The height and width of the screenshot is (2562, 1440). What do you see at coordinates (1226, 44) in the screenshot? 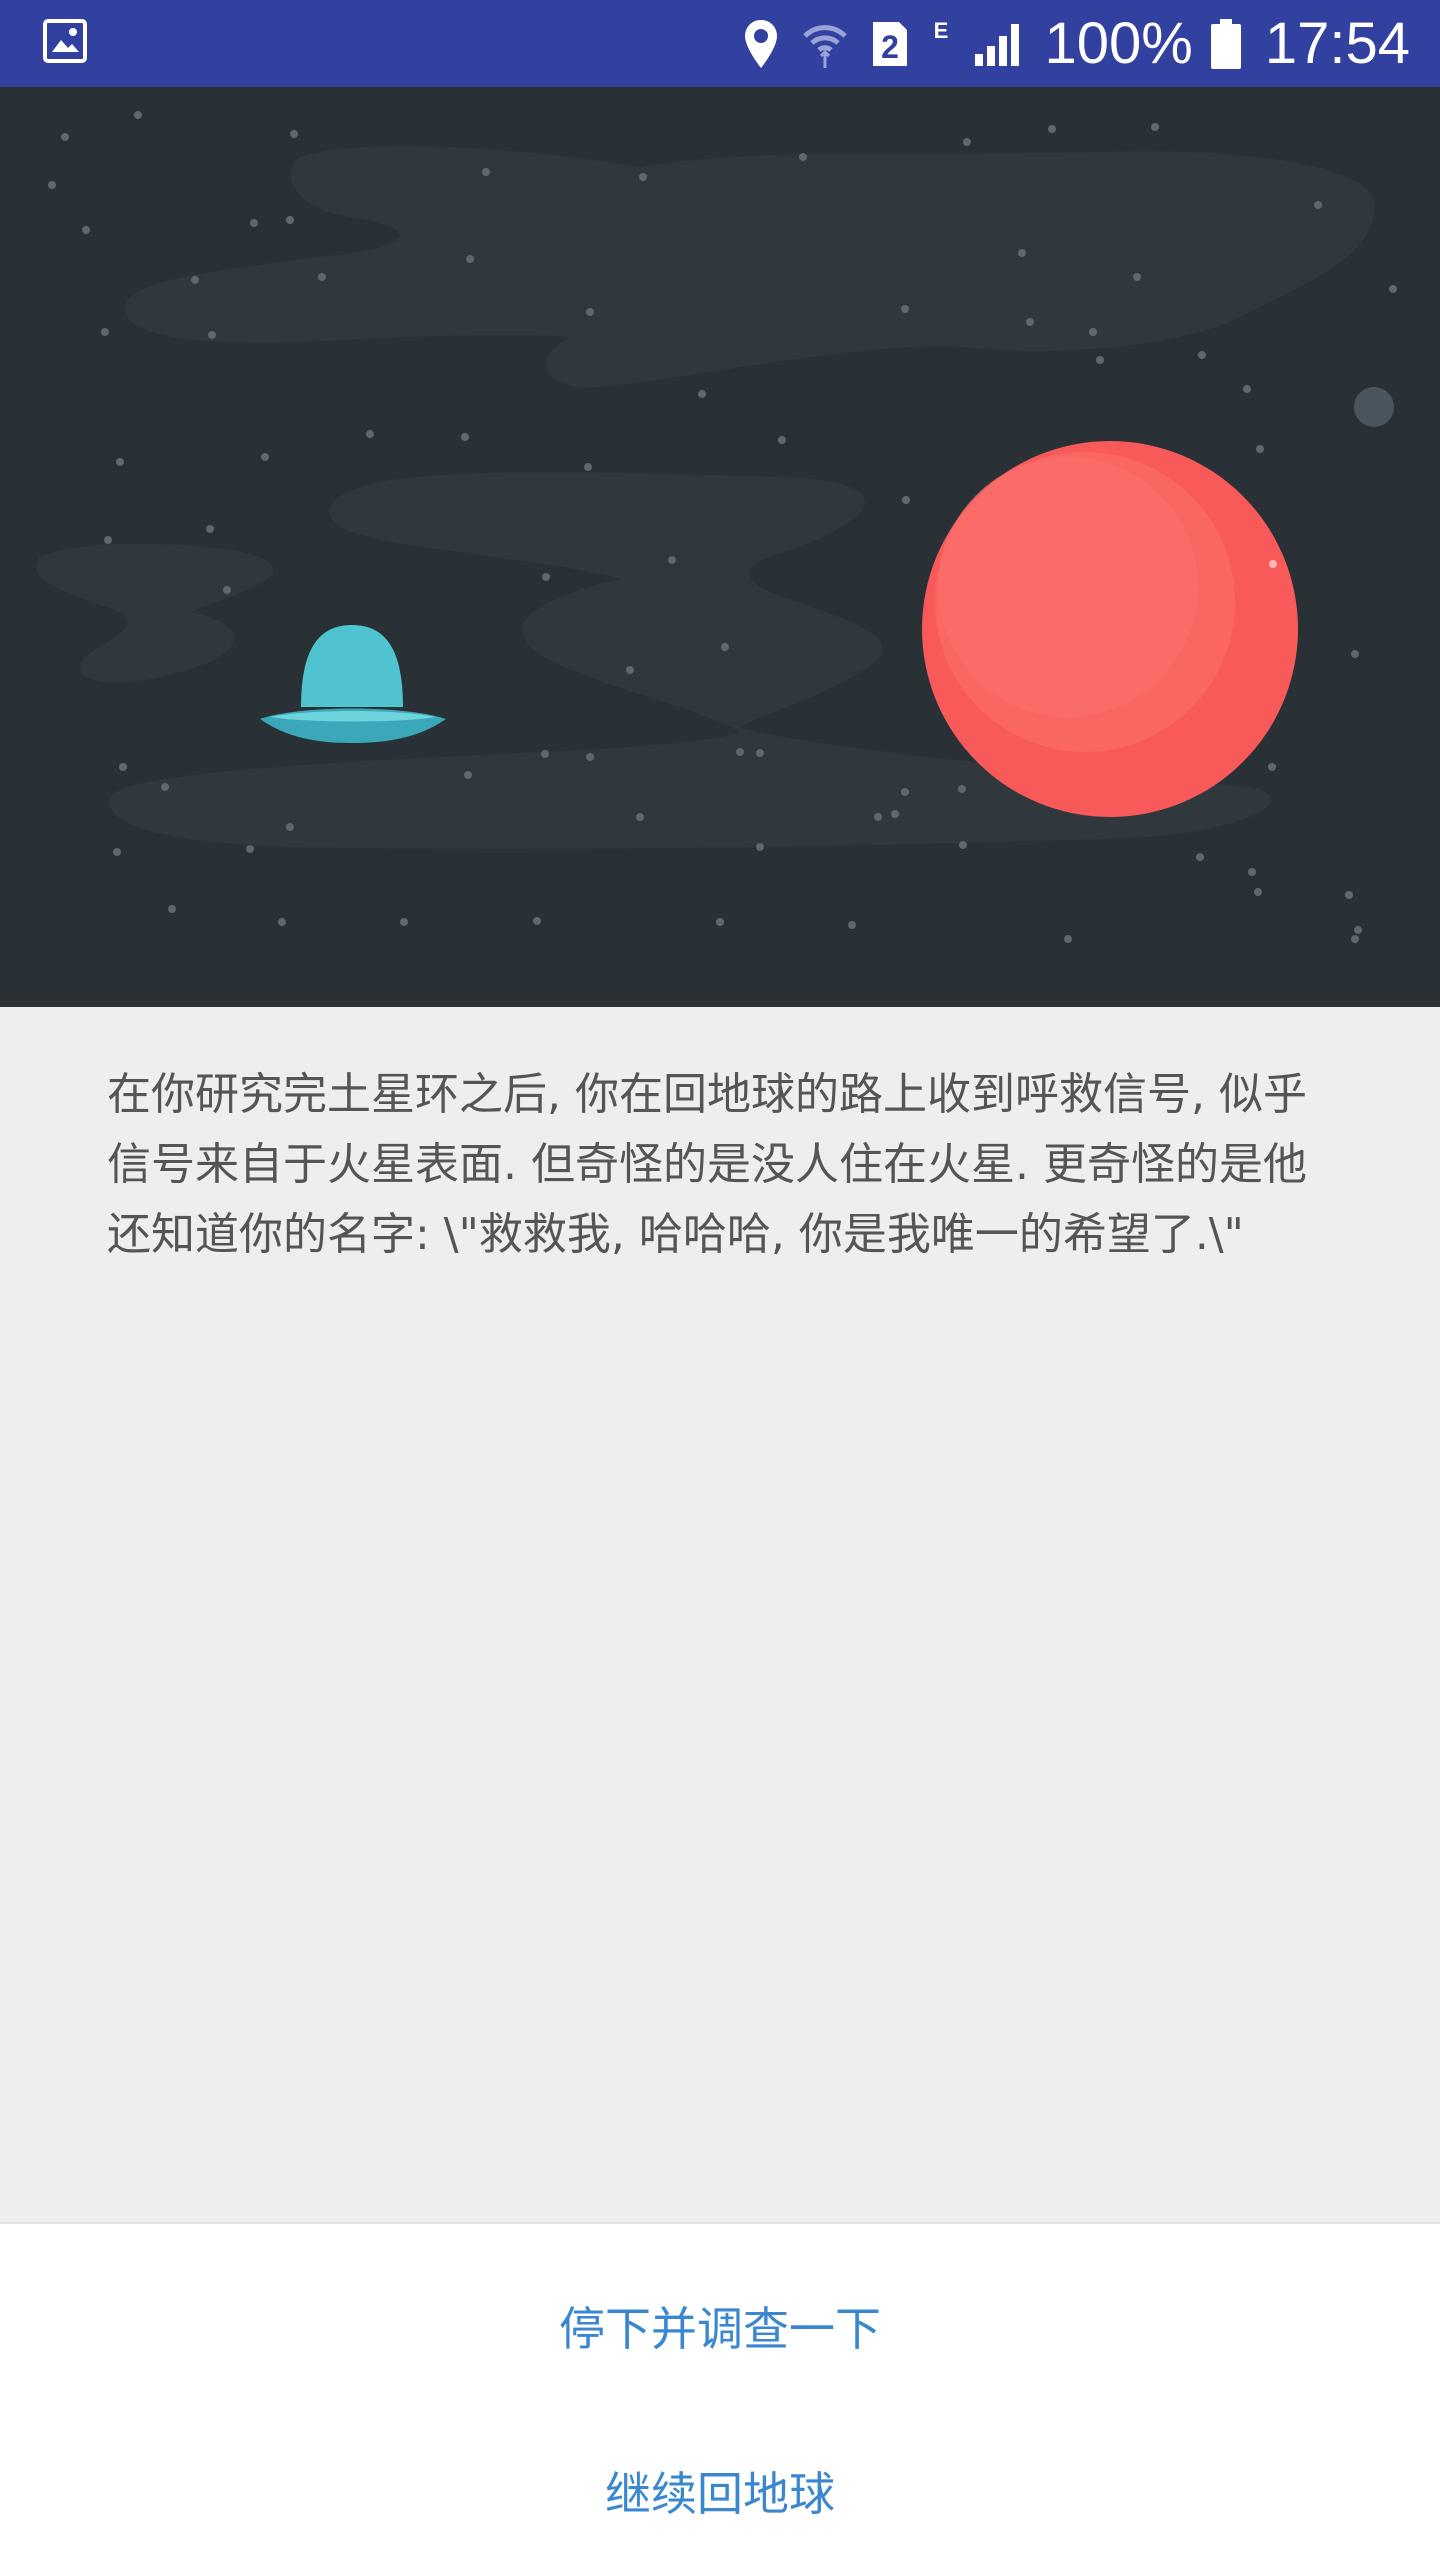
I see `battery-icon` at bounding box center [1226, 44].